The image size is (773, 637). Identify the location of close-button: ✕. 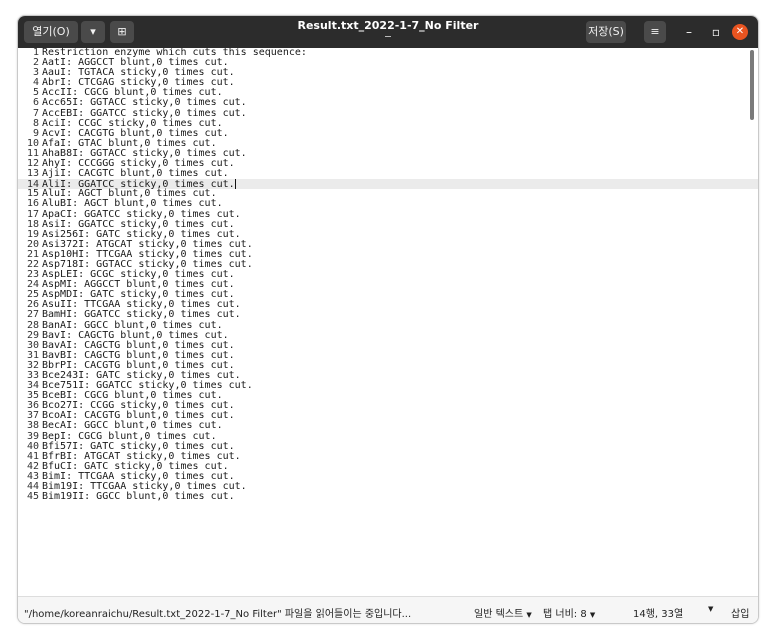
(740, 32).